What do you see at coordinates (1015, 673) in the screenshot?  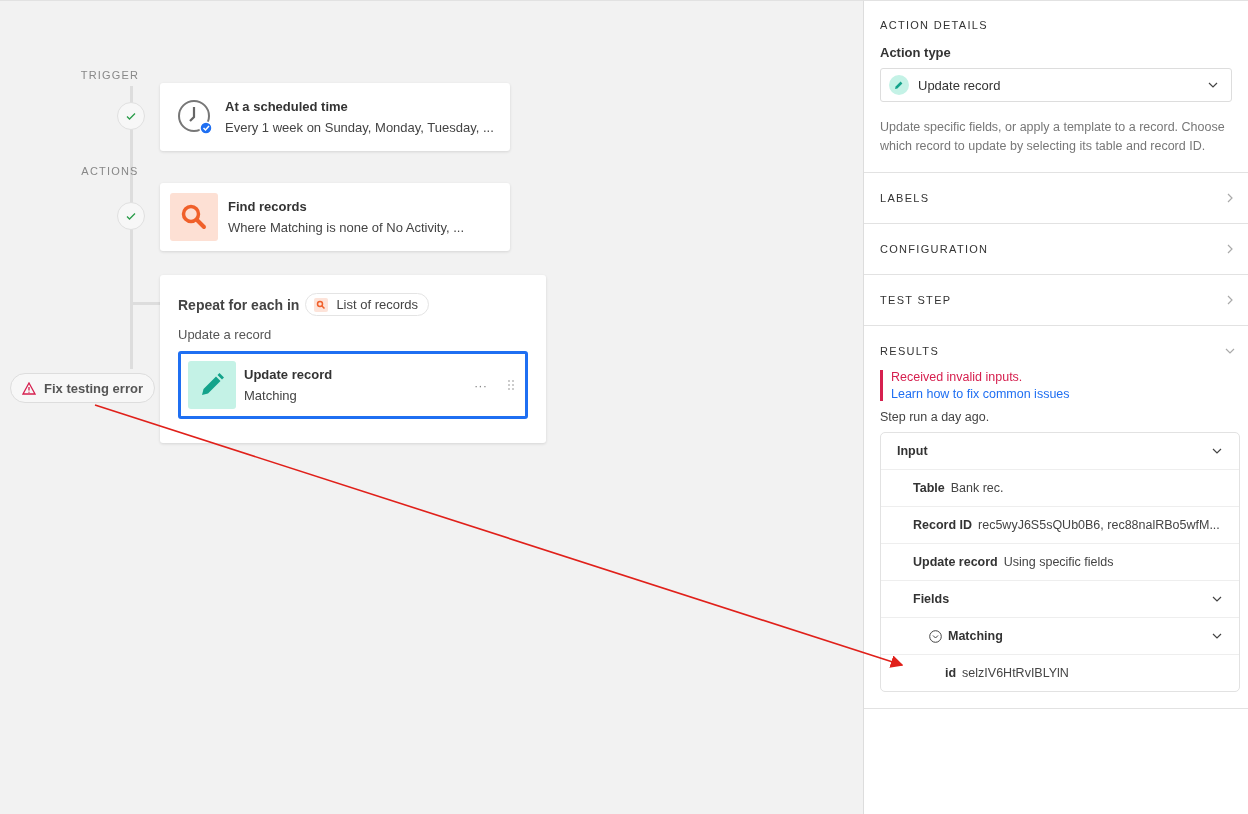 I see `field-value: selzIV6HtRvIBLYlN` at bounding box center [1015, 673].